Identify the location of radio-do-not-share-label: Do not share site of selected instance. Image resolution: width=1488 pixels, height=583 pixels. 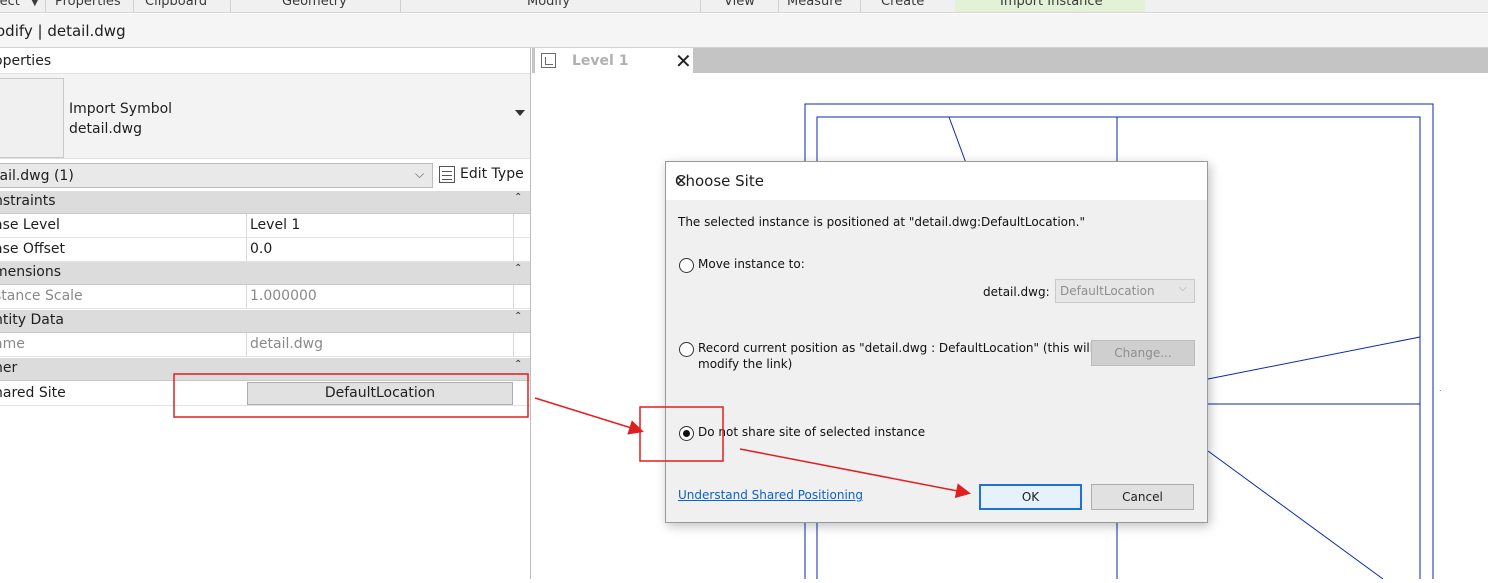
(811, 432).